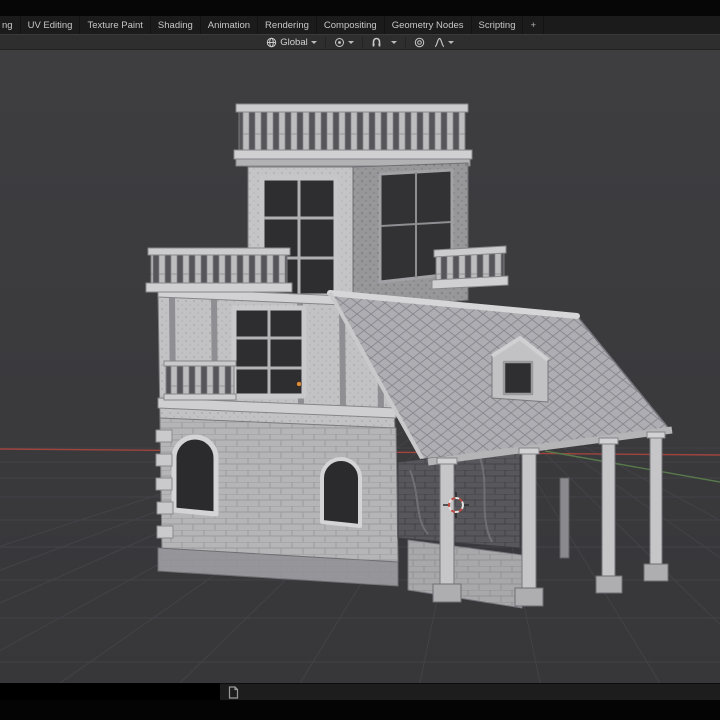 Image resolution: width=720 pixels, height=720 pixels. Describe the element at coordinates (230, 25) in the screenshot. I see `tab-animation: Animation` at that location.